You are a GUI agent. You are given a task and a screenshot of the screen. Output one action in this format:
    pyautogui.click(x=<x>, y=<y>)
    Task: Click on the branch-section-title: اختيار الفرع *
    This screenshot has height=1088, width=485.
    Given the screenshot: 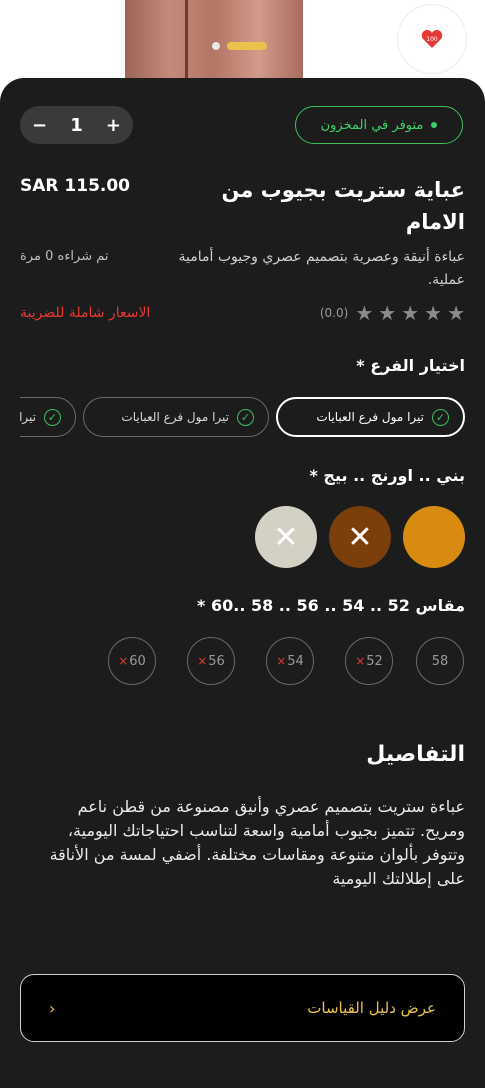 What is the action you would take?
    pyautogui.click(x=410, y=365)
    